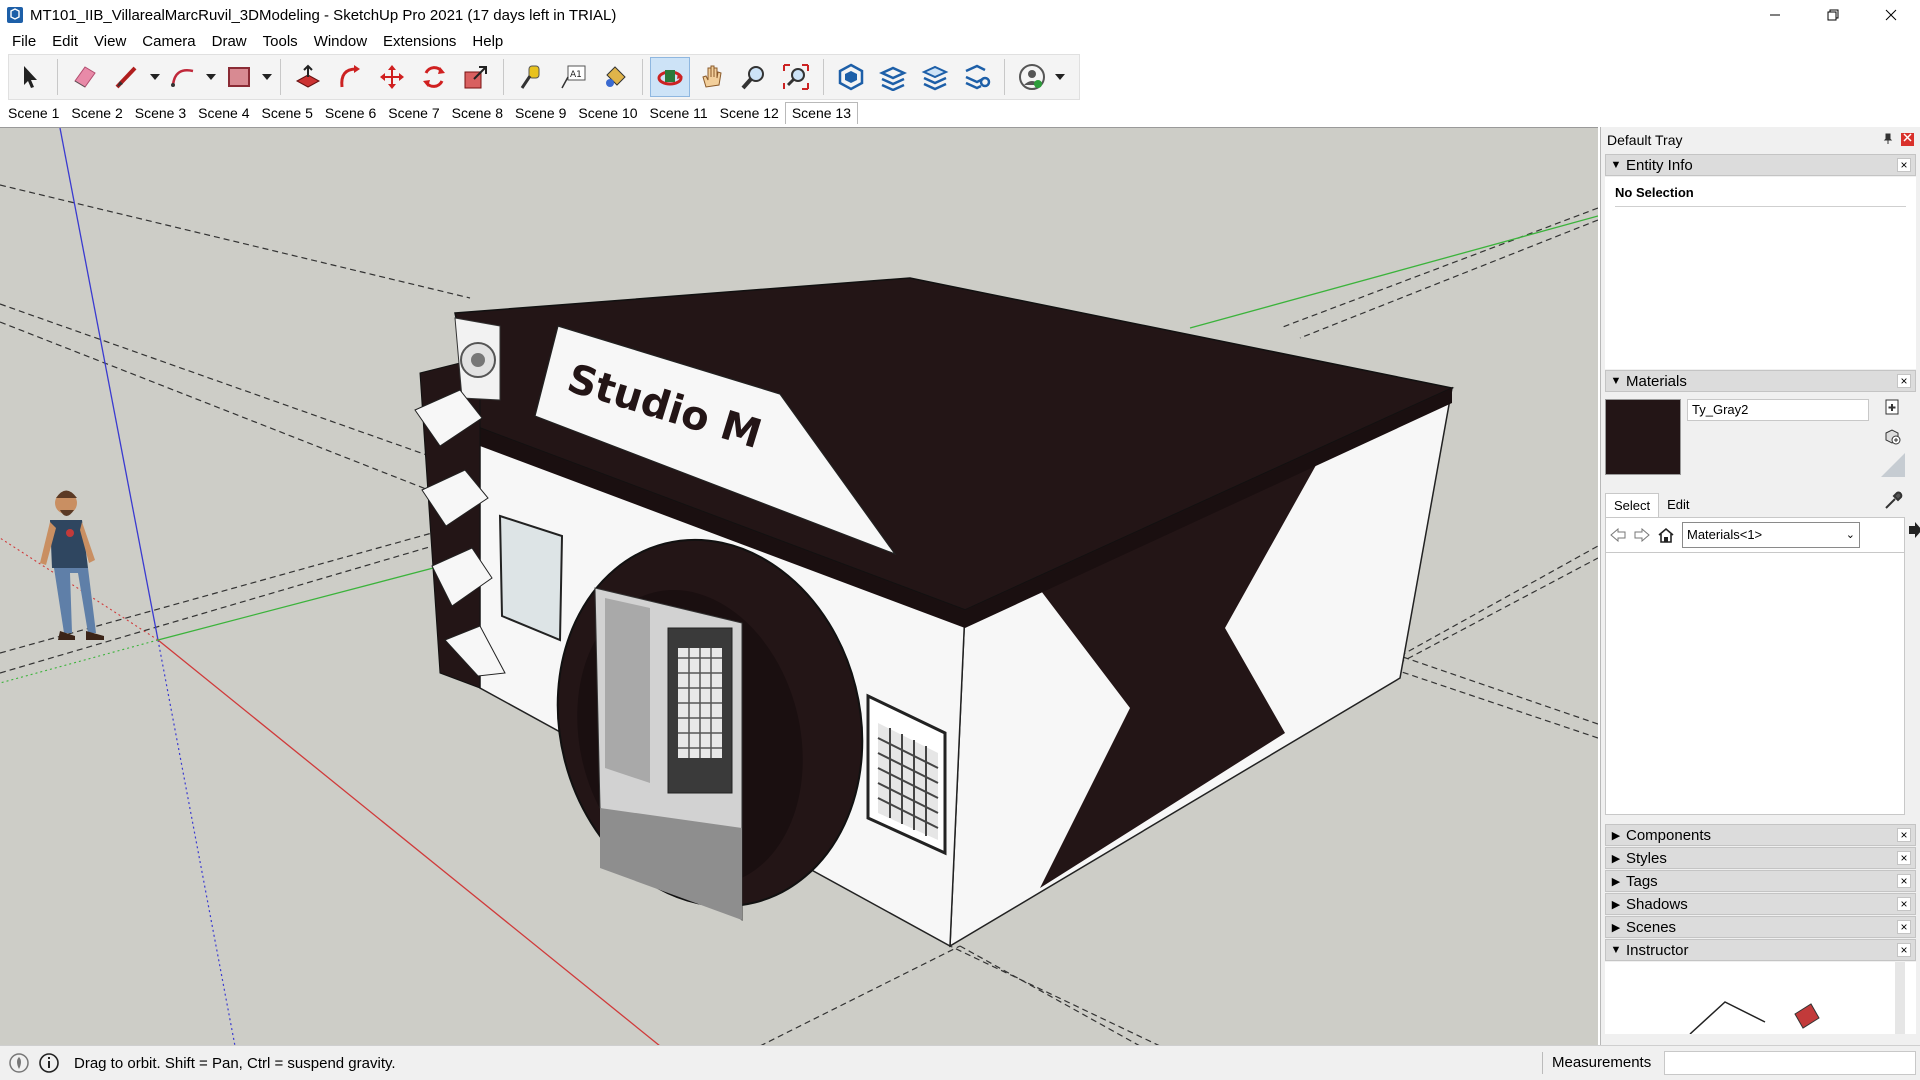 This screenshot has width=1920, height=1080. What do you see at coordinates (49, 1063) in the screenshot?
I see `info-icon` at bounding box center [49, 1063].